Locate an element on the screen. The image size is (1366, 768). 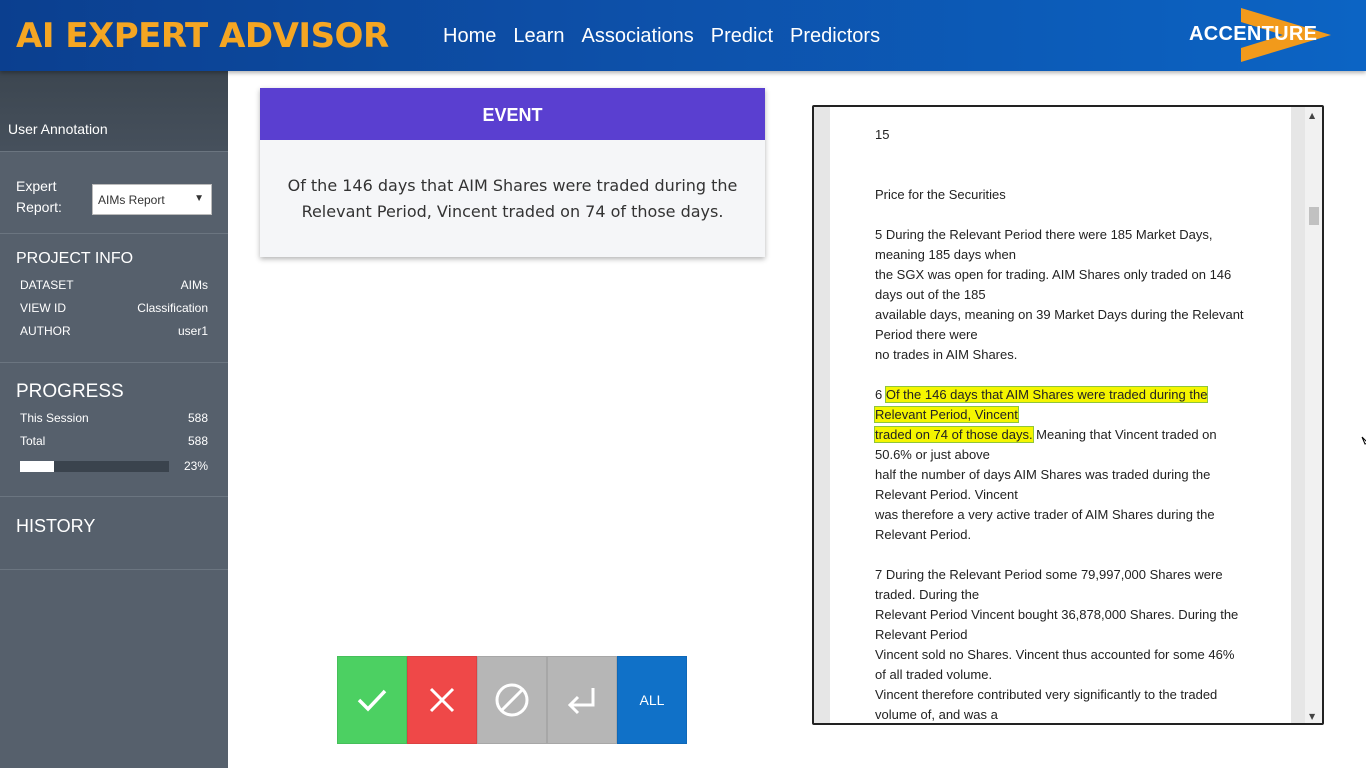
history-section: HISTORY is located at coordinates (114, 533).